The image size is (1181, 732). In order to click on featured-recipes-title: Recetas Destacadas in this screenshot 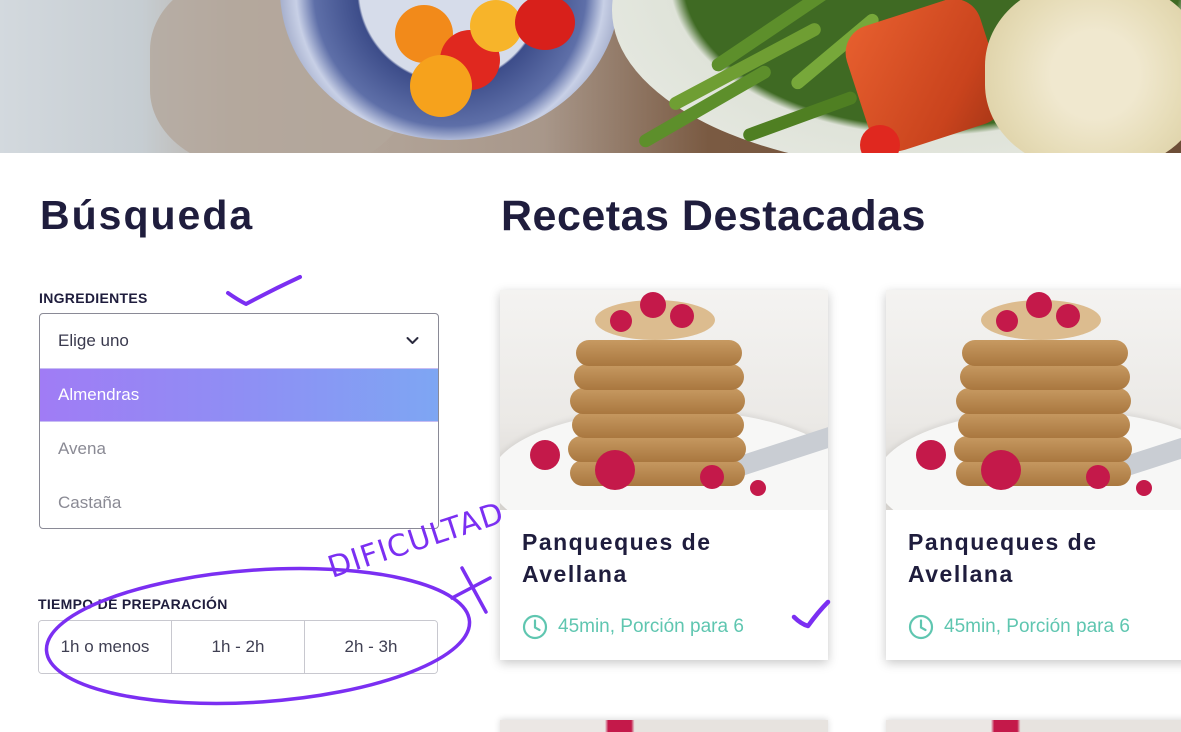, I will do `click(713, 216)`.